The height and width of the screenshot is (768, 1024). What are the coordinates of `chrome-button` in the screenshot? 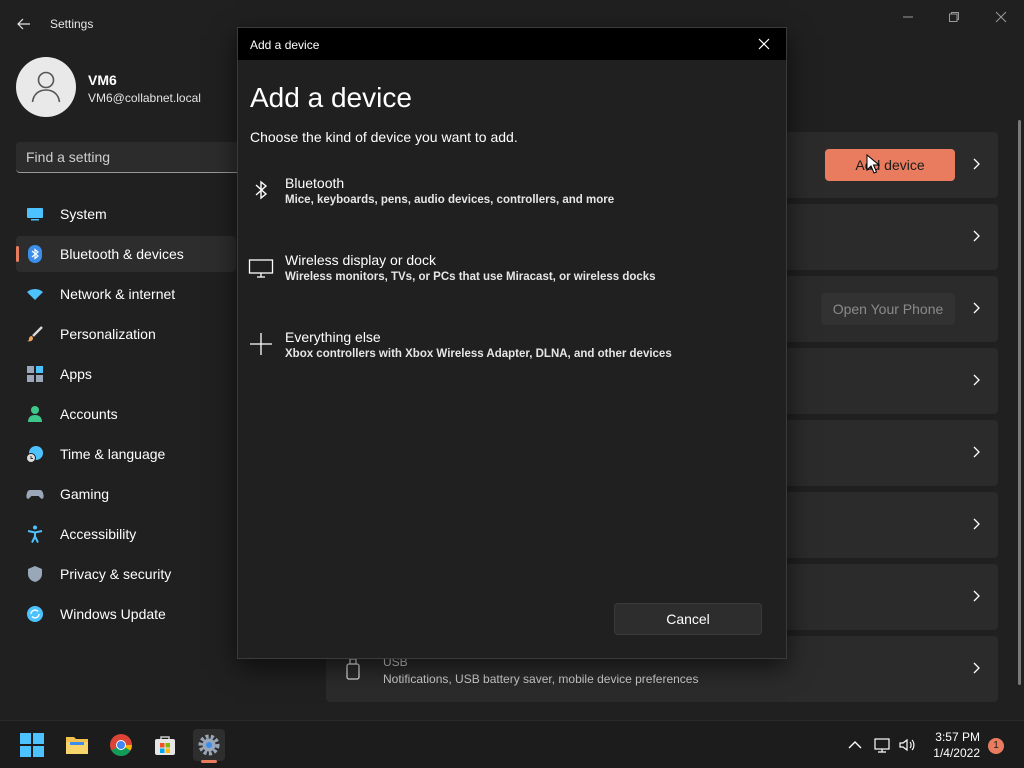 It's located at (121, 745).